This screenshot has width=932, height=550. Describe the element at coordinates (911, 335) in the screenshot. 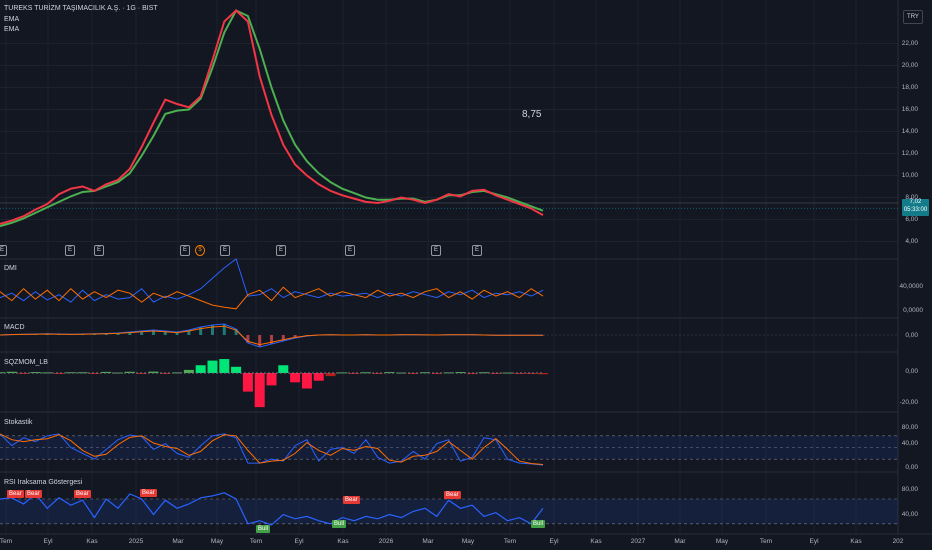

I see `macd-tick: 0,00` at that location.